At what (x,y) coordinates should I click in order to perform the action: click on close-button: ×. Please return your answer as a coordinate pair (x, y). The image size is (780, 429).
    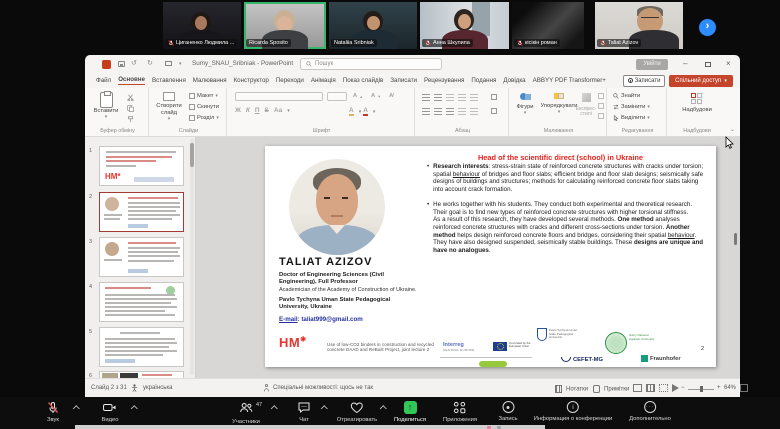
    Looking at the image, I should click on (728, 63).